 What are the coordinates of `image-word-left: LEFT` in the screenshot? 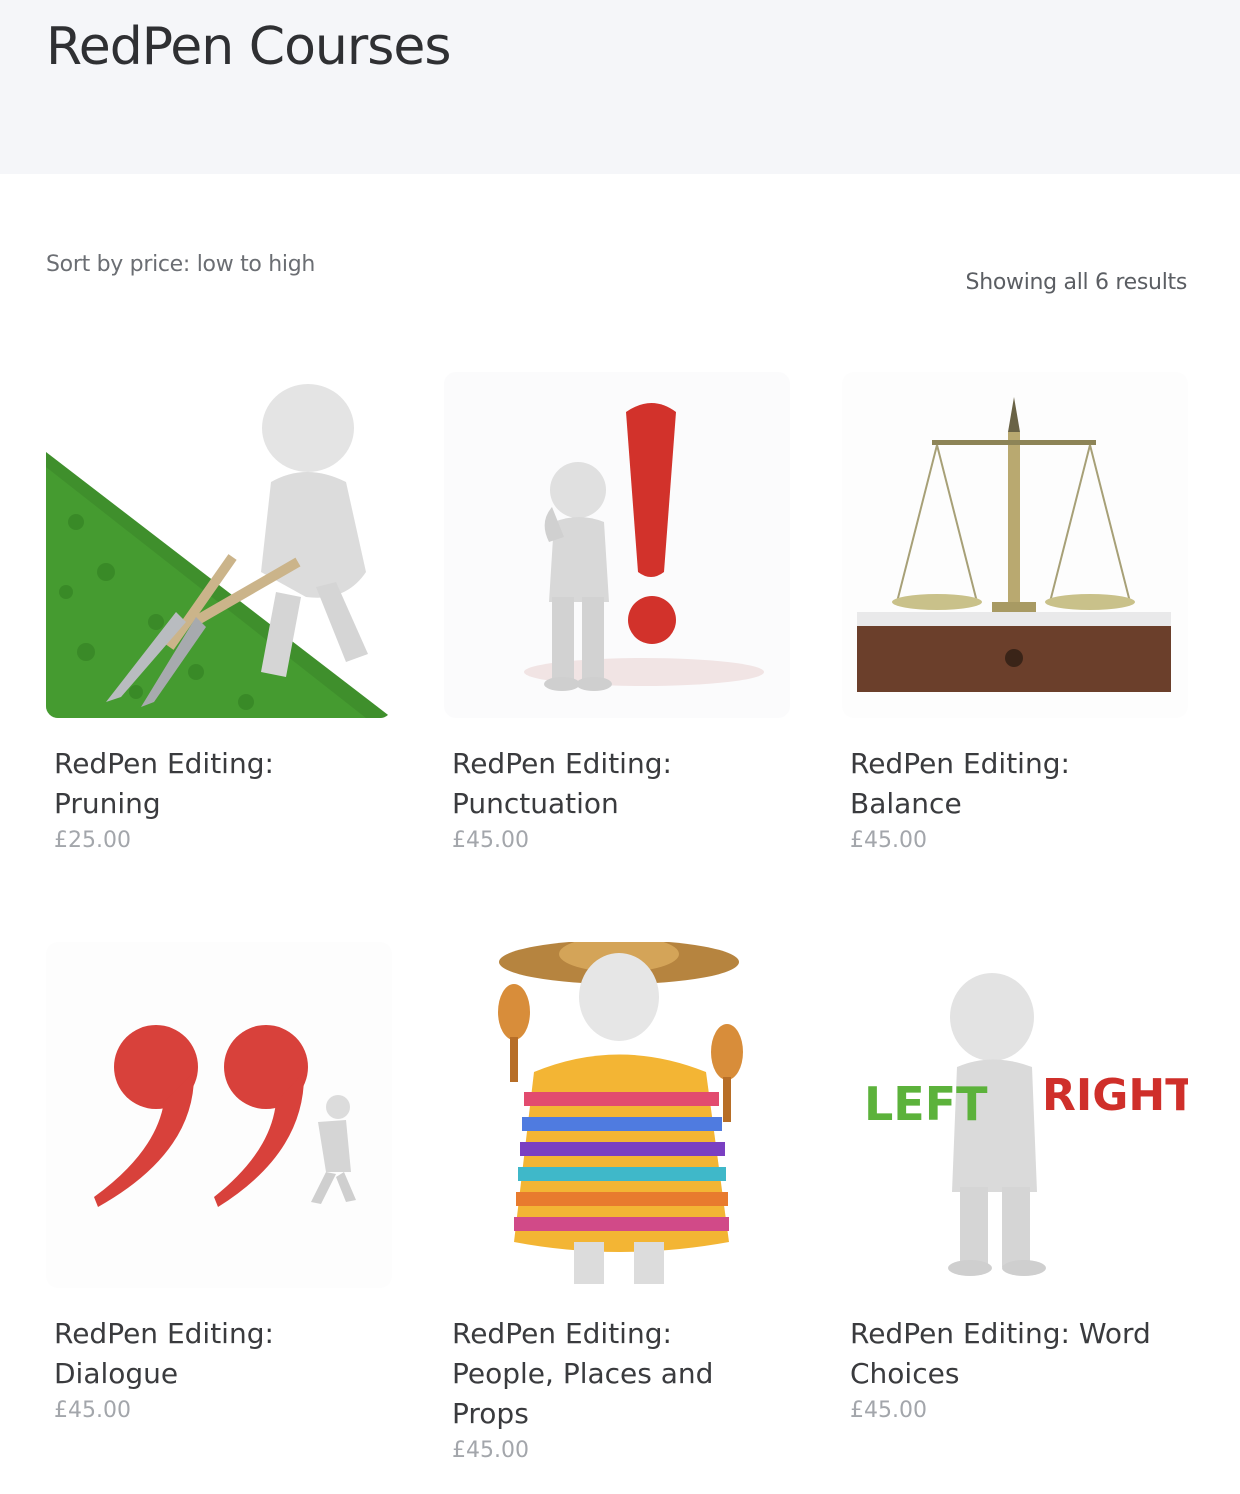 It's located at (926, 1104).